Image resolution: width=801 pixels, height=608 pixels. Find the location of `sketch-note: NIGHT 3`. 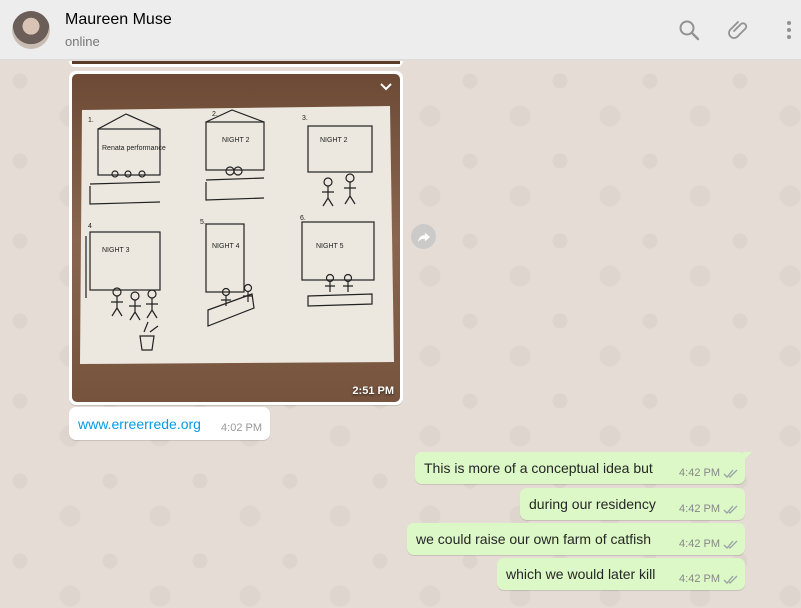

sketch-note: NIGHT 3 is located at coordinates (116, 250).